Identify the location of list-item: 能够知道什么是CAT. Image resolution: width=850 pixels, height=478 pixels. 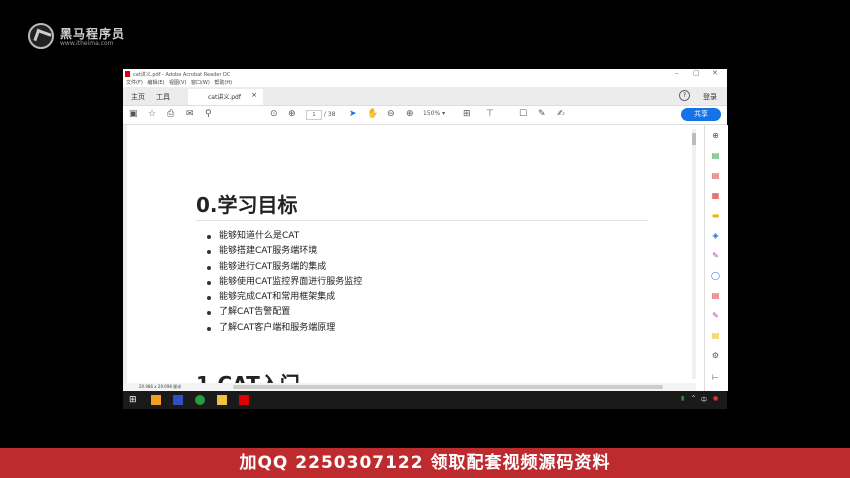
(284, 236).